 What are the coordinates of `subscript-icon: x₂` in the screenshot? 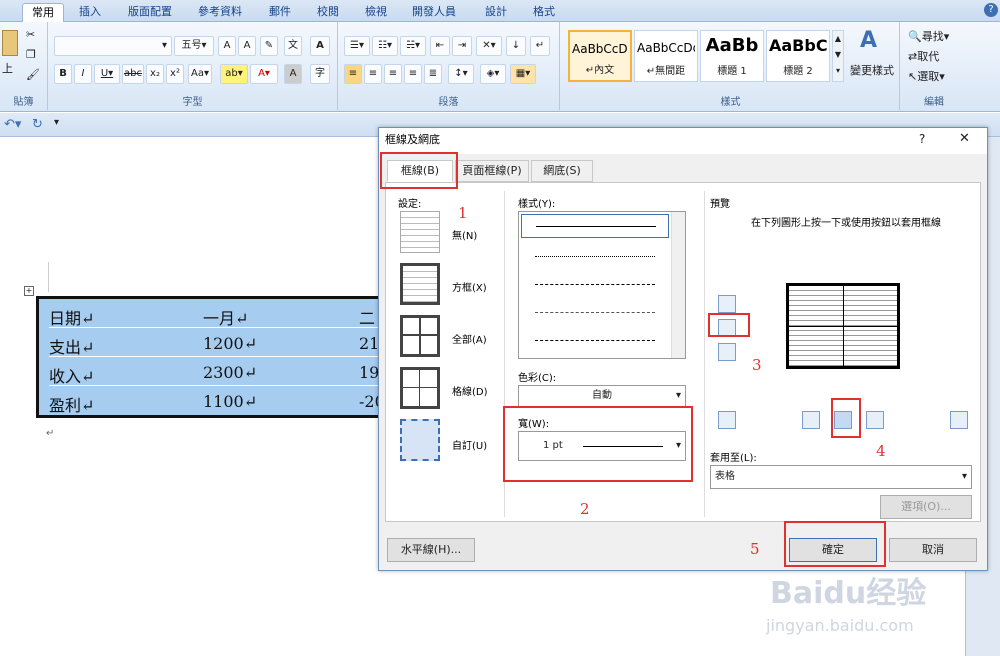 It's located at (155, 74).